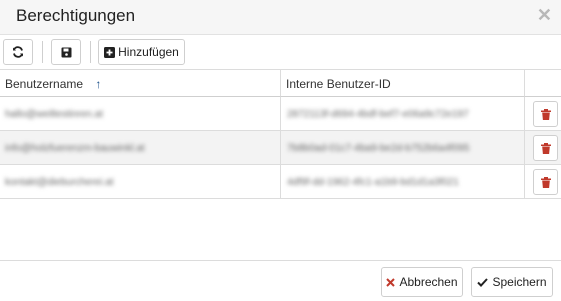  Describe the element at coordinates (76, 15) in the screenshot. I see `dialog-title: Berechtigungen` at that location.